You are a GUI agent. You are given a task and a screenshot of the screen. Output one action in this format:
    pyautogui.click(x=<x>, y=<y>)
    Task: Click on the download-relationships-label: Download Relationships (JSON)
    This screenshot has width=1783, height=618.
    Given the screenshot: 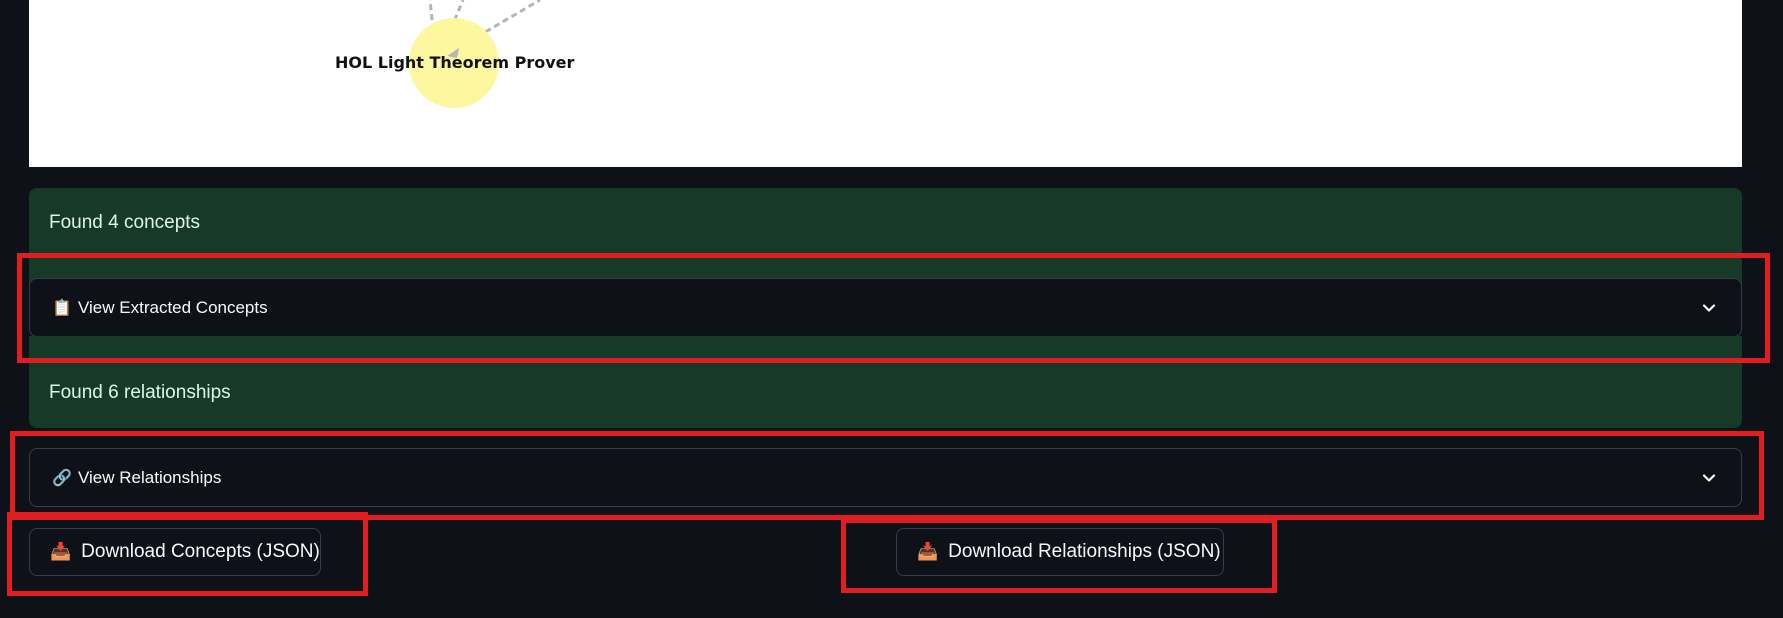 What is the action you would take?
    pyautogui.click(x=1084, y=551)
    